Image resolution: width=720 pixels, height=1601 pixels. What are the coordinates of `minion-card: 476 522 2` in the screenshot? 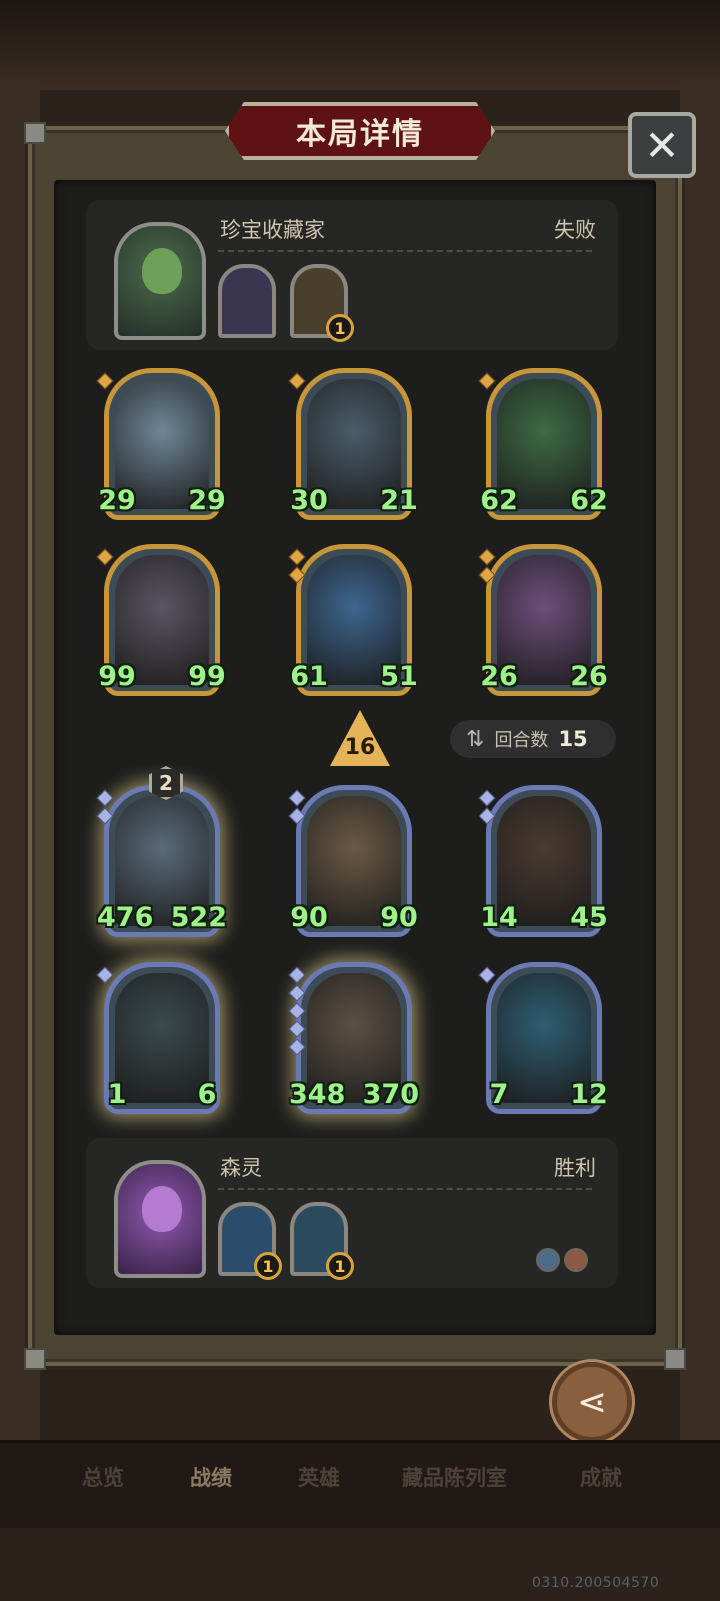 It's located at (161, 851).